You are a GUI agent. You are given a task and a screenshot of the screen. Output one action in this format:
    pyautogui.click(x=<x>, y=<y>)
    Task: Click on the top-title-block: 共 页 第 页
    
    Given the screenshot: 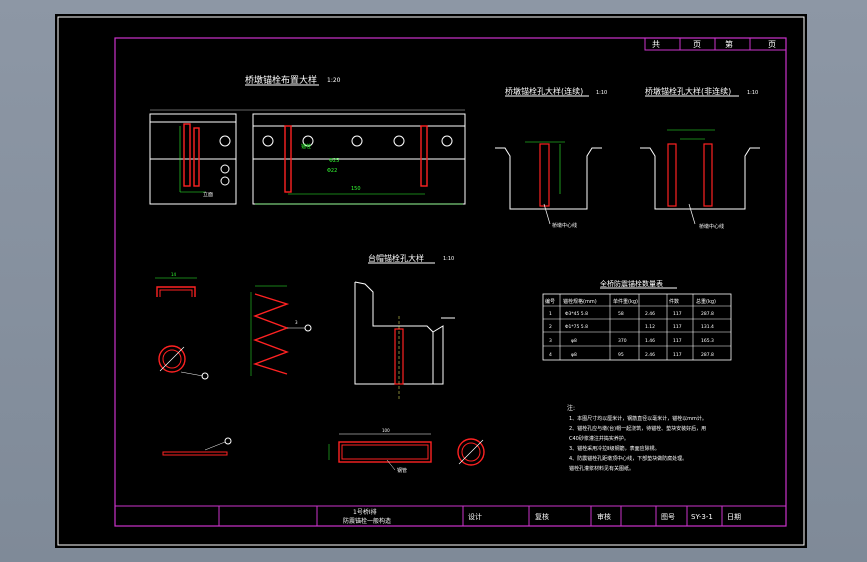 What is the action you would take?
    pyautogui.click(x=715, y=44)
    